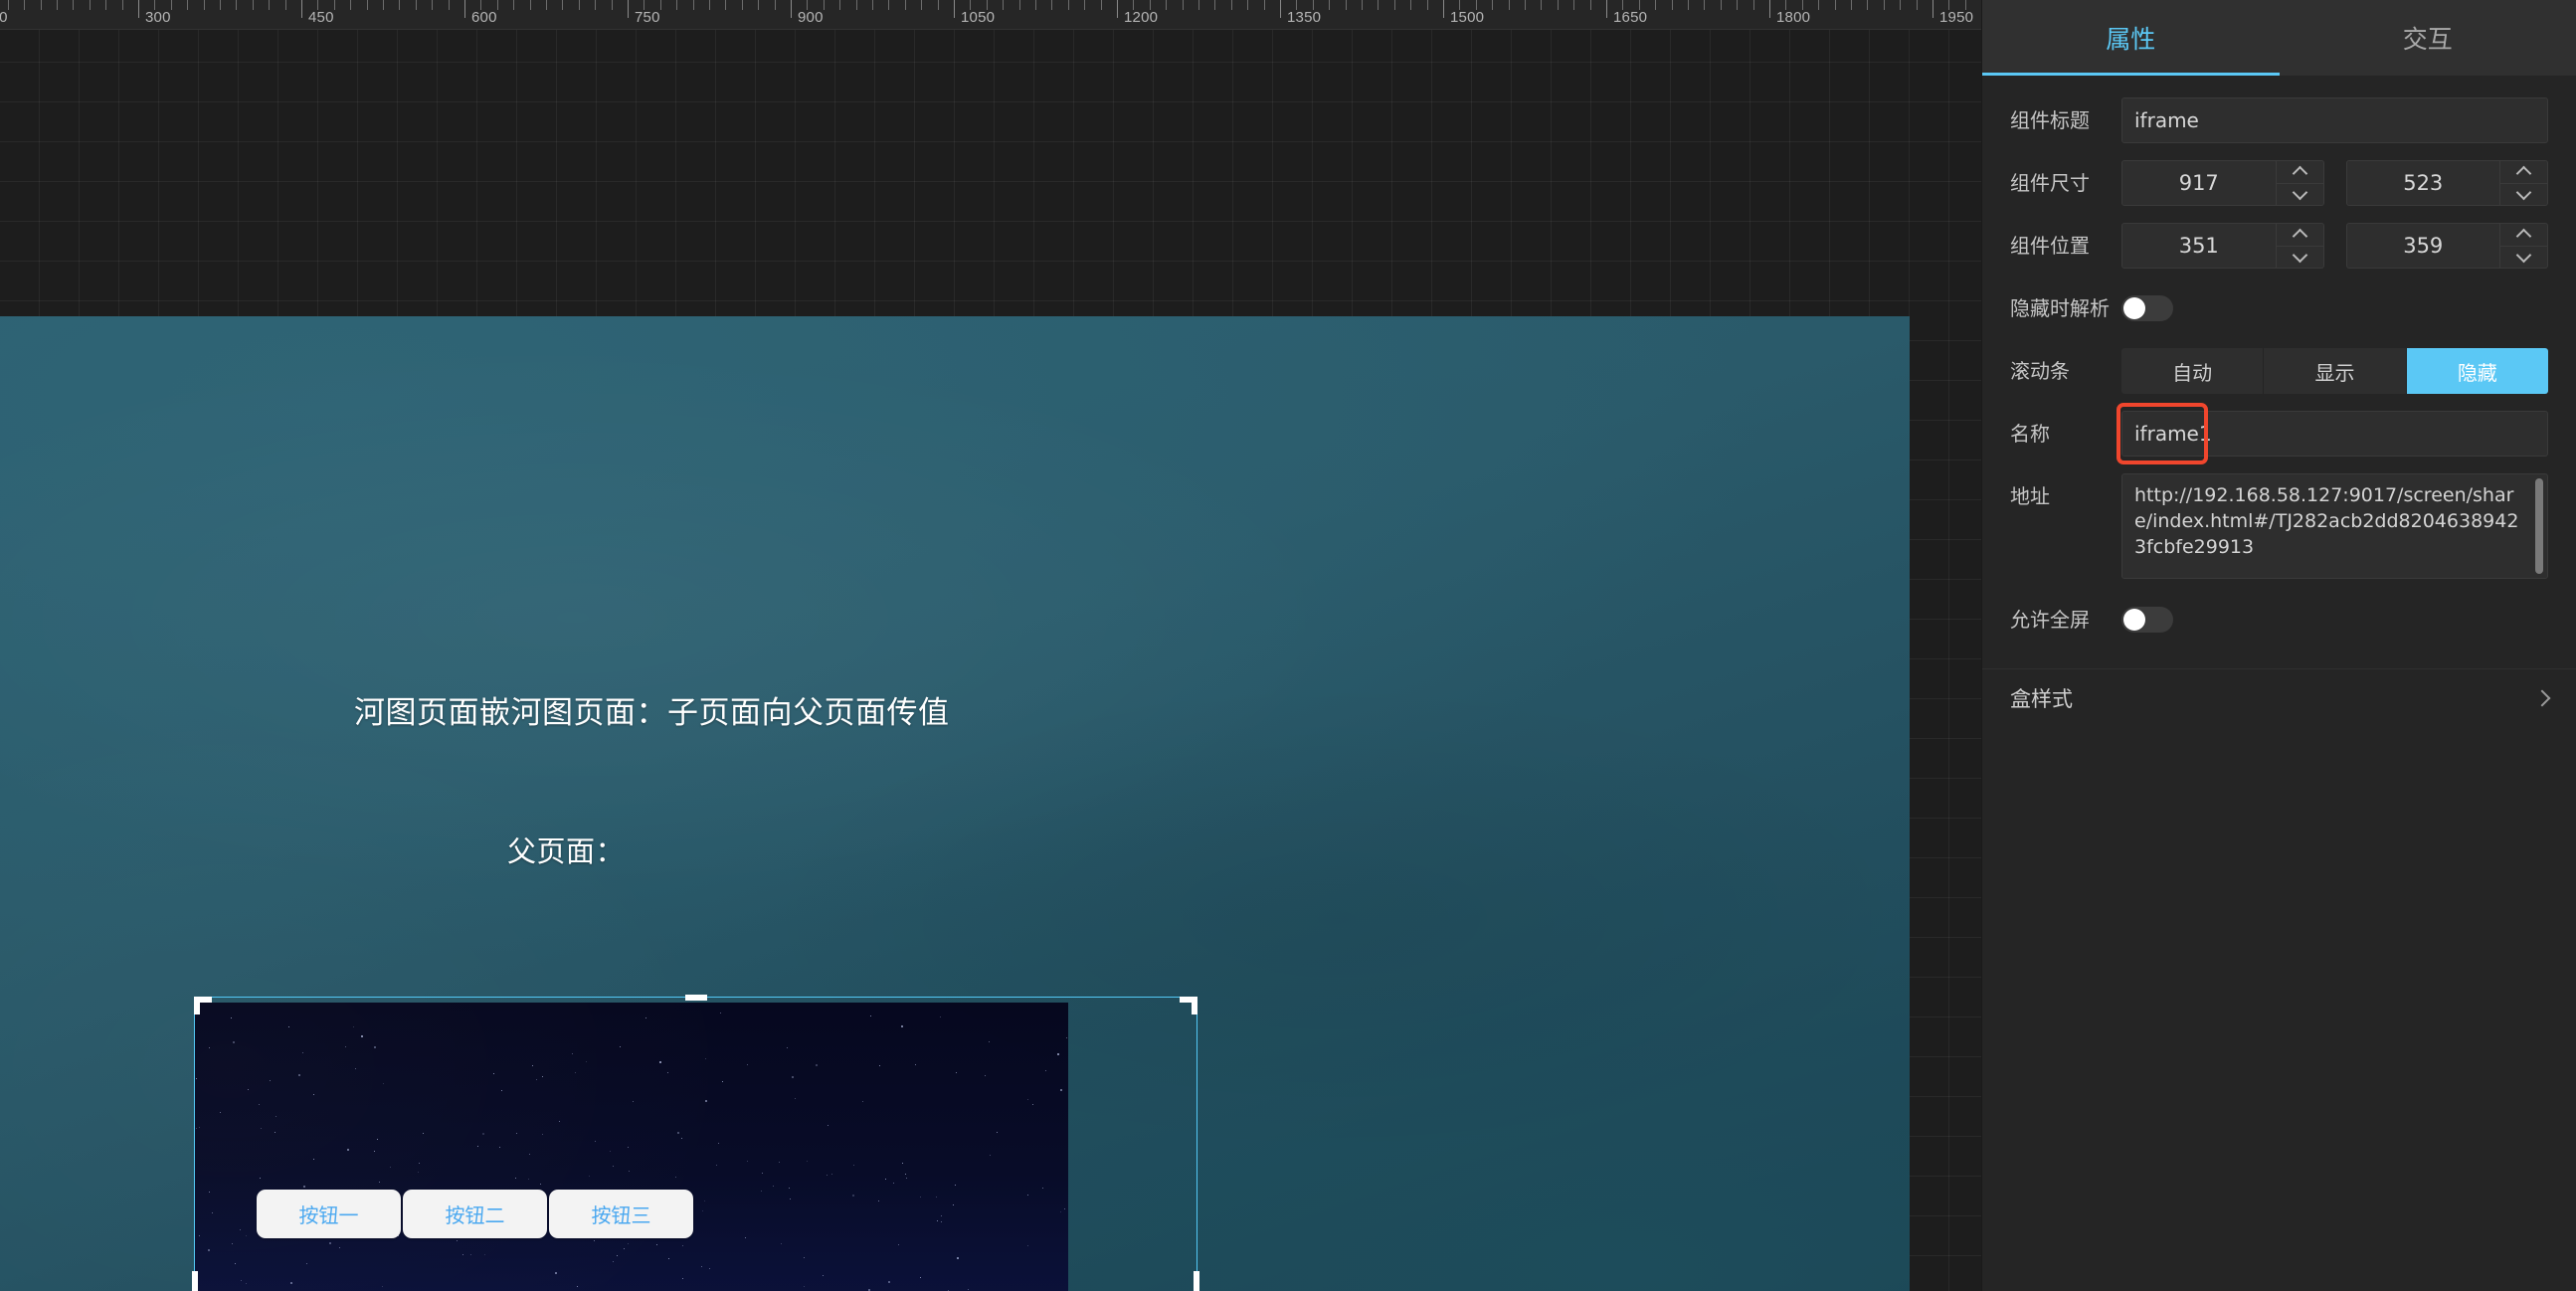 The image size is (2576, 1291). I want to click on label-component-title: 组件标题, so click(2050, 120).